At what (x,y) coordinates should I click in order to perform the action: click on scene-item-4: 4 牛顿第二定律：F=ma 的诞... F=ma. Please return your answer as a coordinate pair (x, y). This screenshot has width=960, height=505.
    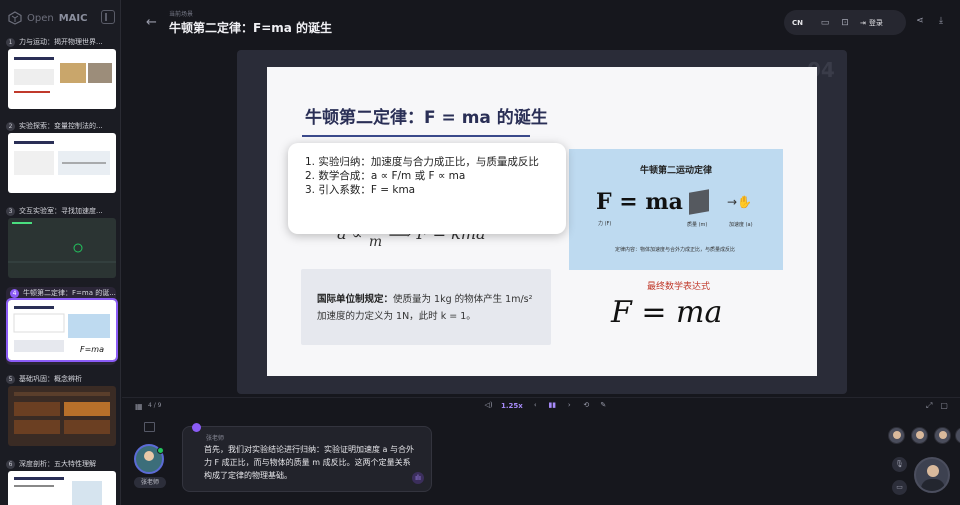
    Looking at the image, I should click on (62, 326).